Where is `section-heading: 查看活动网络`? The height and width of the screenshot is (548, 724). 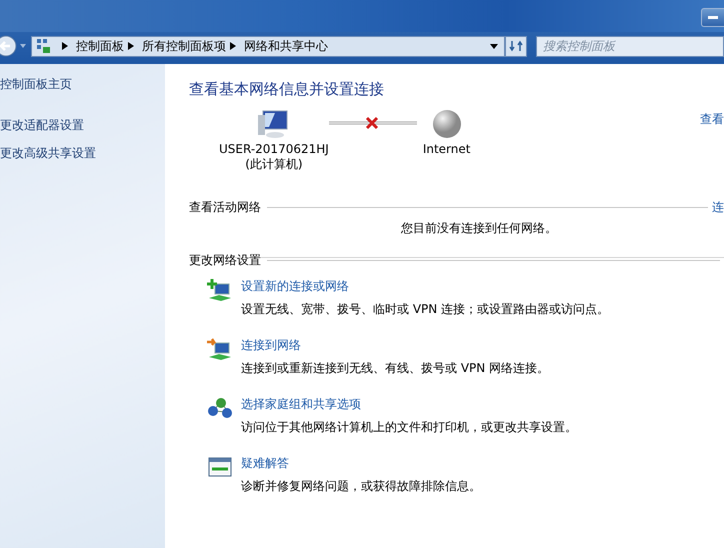
section-heading: 查看活动网络 is located at coordinates (225, 207).